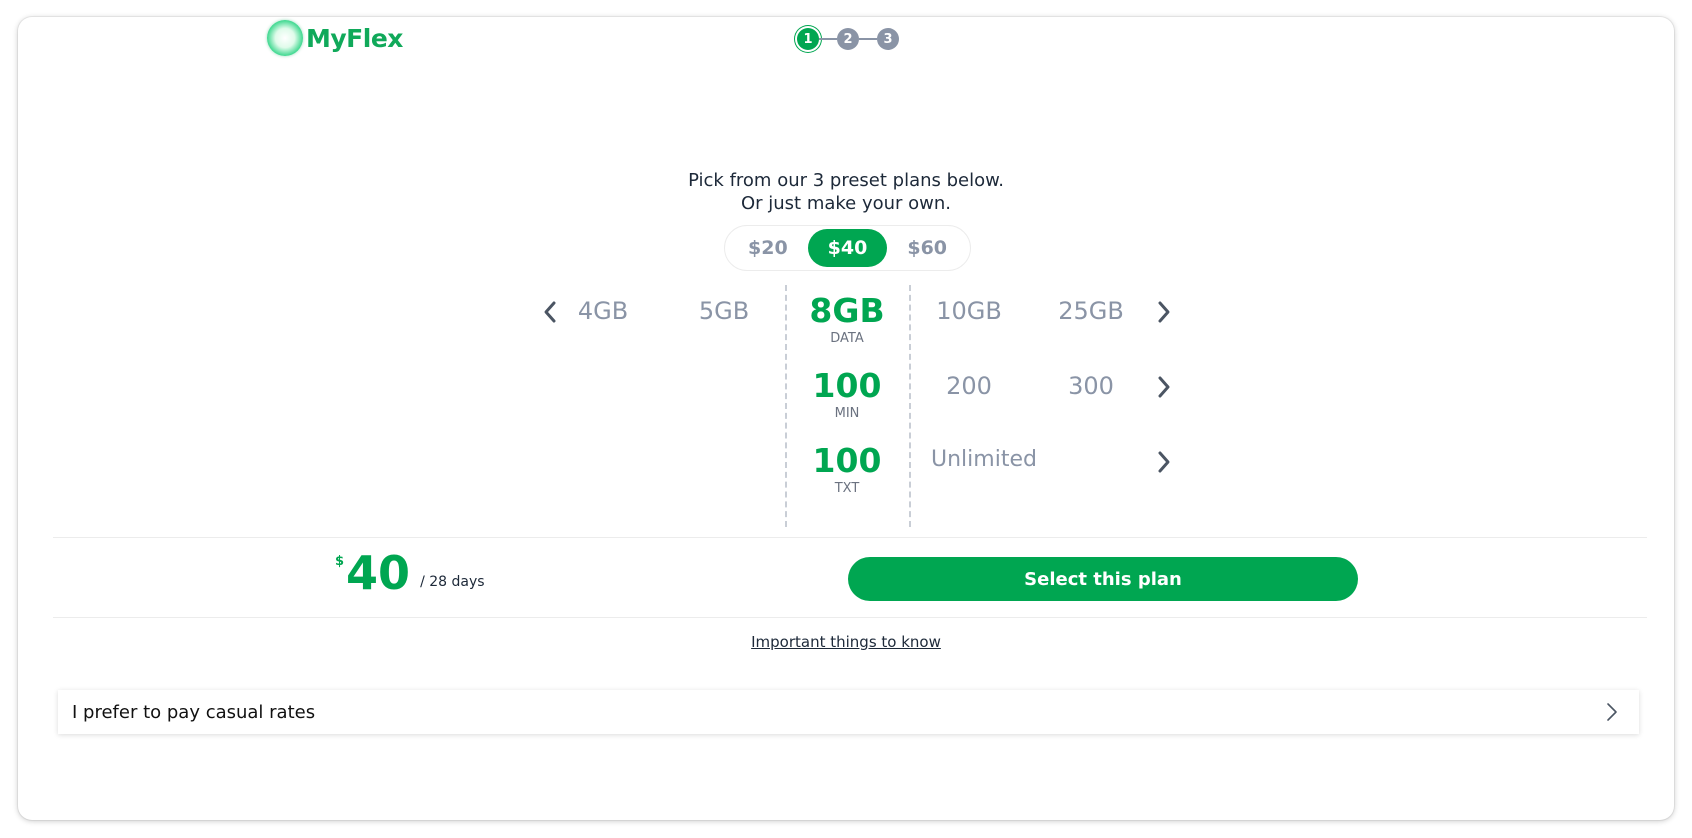 Image resolution: width=1692 pixels, height=838 pixels. Describe the element at coordinates (984, 459) in the screenshot. I see `txt-option-unlimited: Unlimited` at that location.